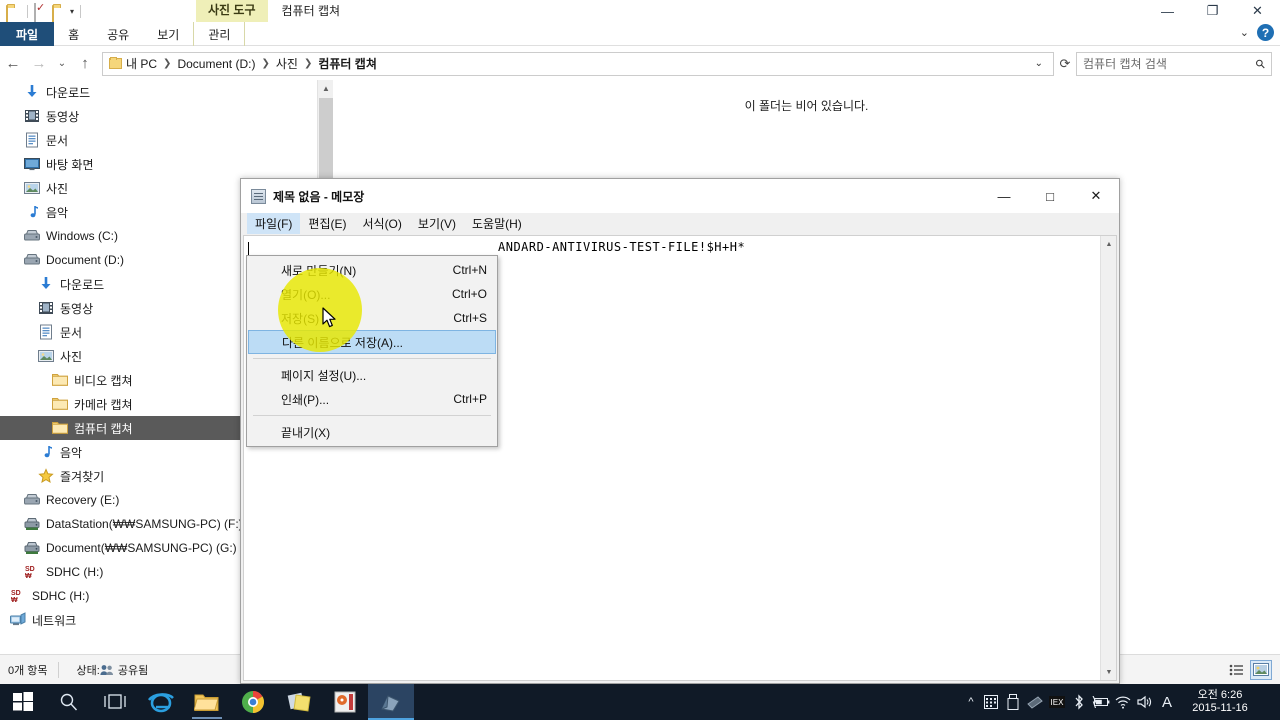  I want to click on sticky-notes-icon, so click(299, 702).